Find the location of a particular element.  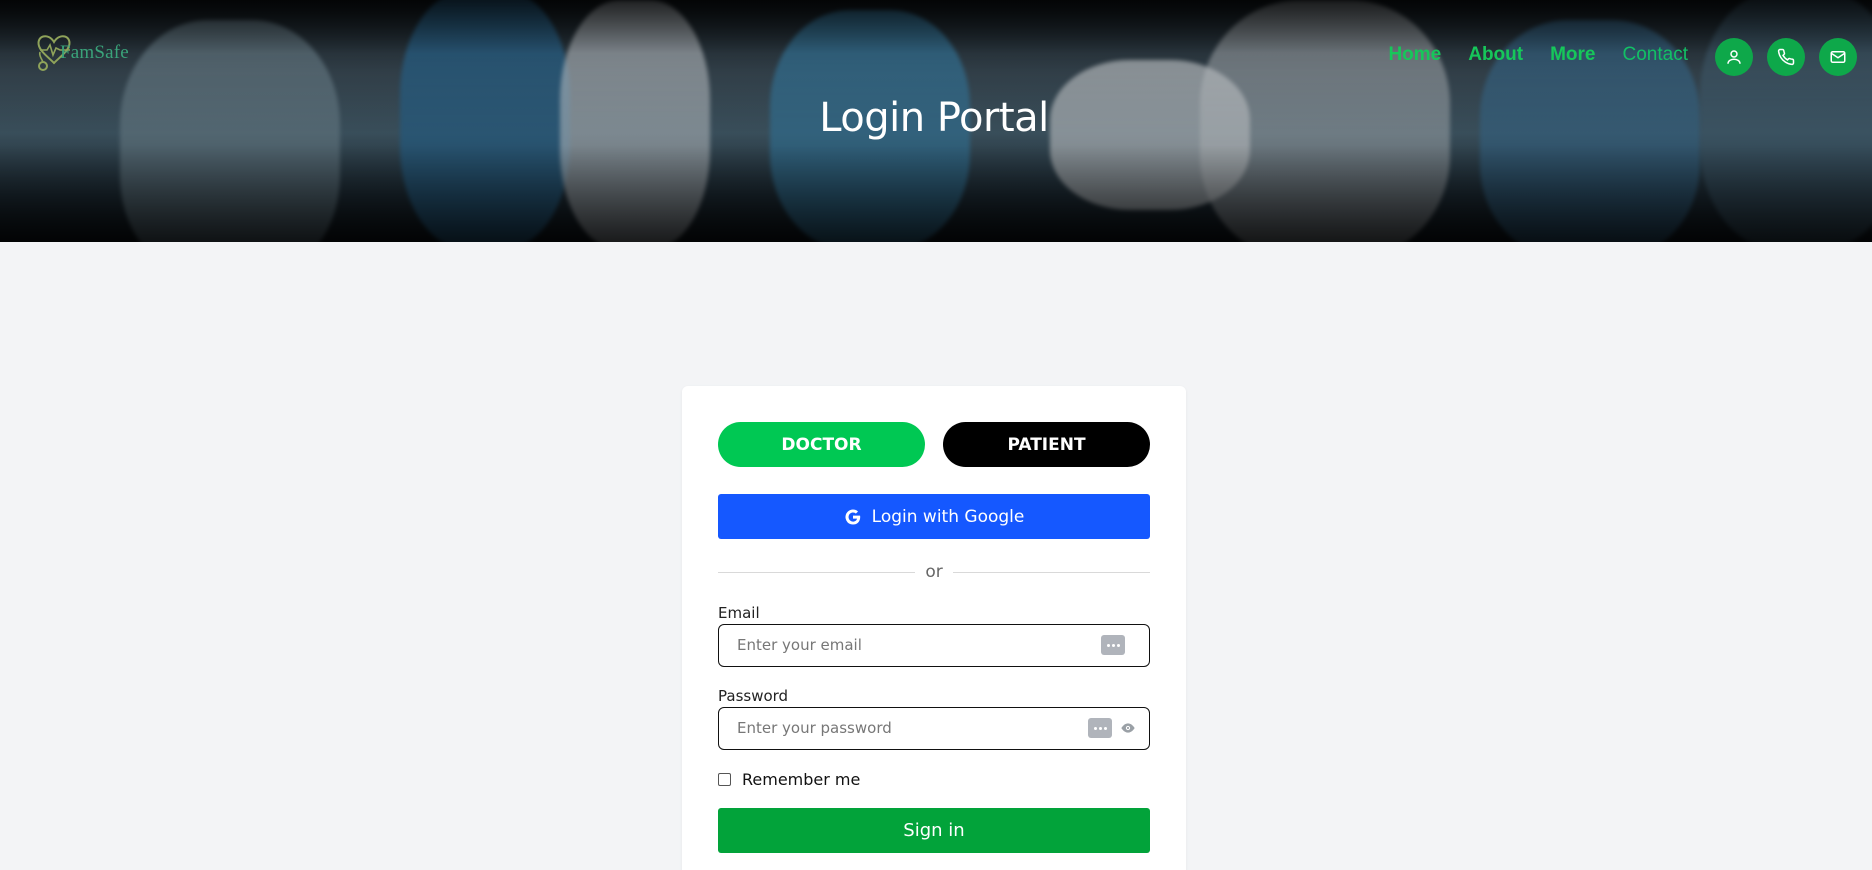

mail-button is located at coordinates (1838, 57).